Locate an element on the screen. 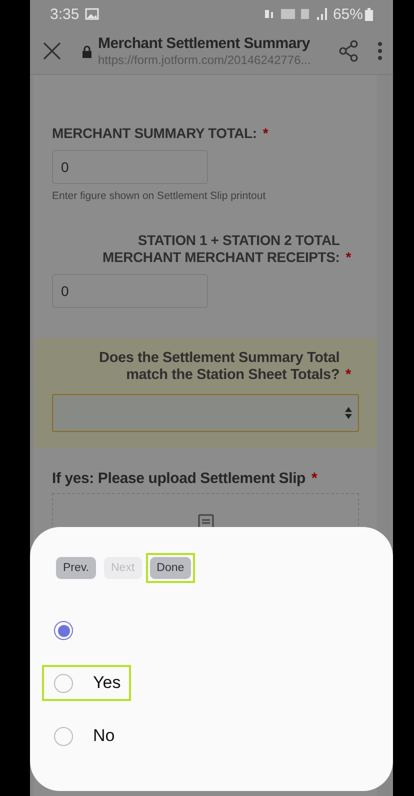 Image resolution: width=414 pixels, height=796 pixels. select-field is located at coordinates (205, 413).